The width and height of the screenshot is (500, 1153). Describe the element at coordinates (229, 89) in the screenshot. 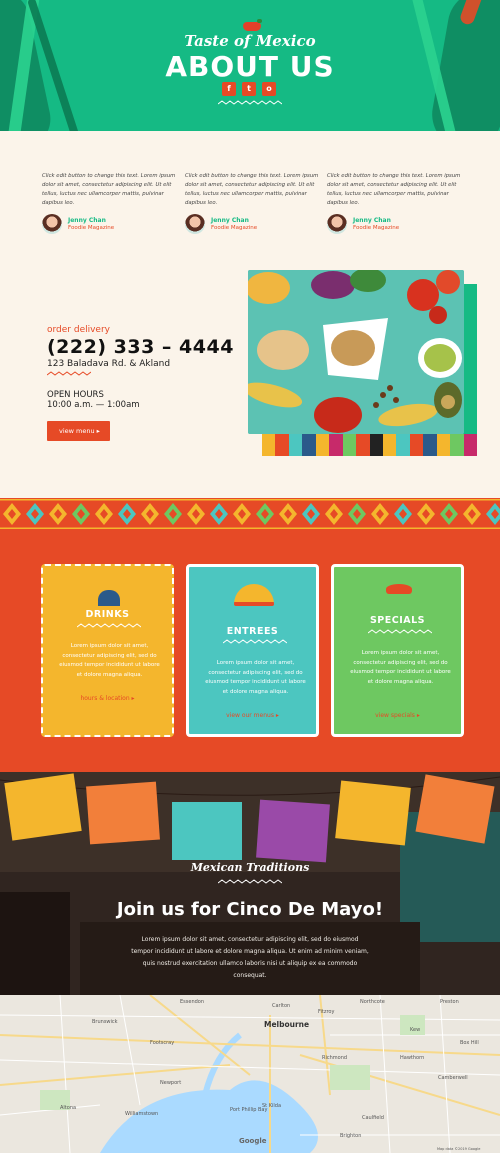

I see `facebook-icon: f` at that location.